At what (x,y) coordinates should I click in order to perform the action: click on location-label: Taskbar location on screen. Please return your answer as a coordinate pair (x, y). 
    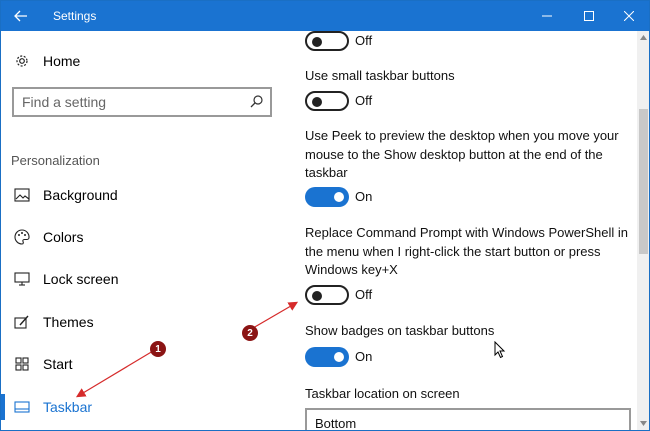
    Looking at the image, I should click on (382, 393).